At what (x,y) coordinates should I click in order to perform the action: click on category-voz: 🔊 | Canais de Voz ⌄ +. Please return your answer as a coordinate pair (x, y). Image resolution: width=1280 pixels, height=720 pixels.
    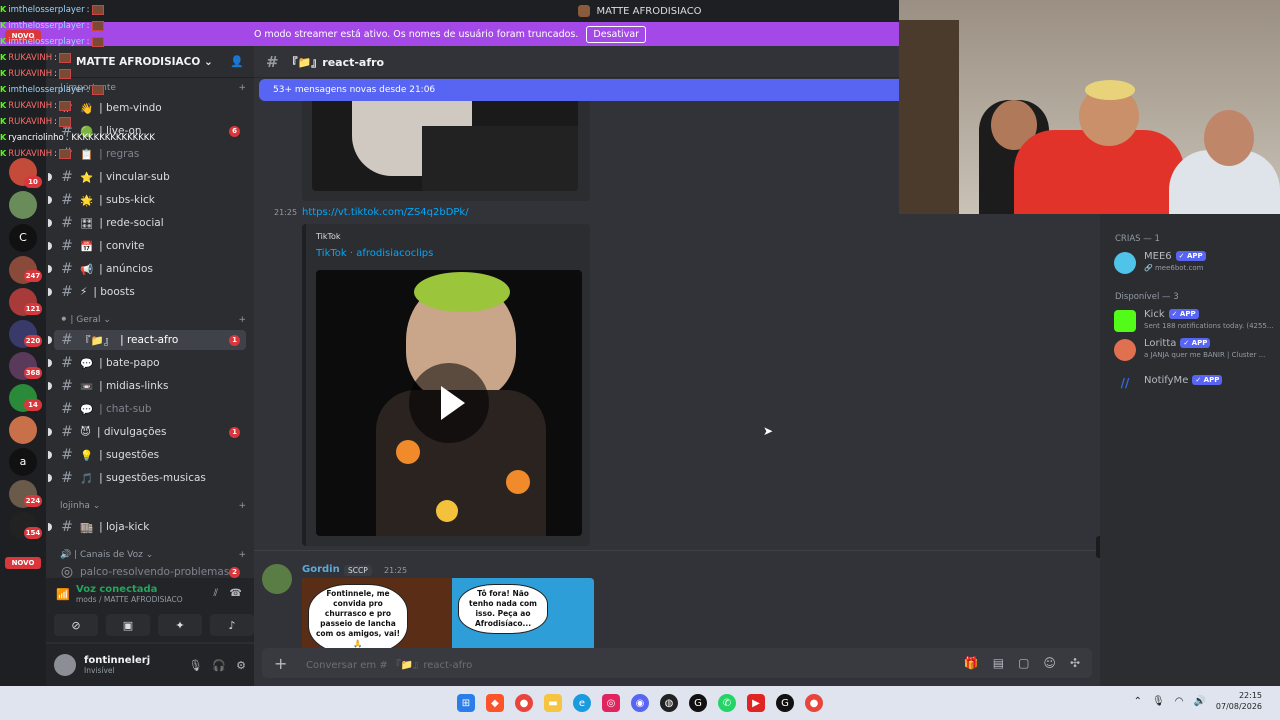
    Looking at the image, I should click on (150, 555).